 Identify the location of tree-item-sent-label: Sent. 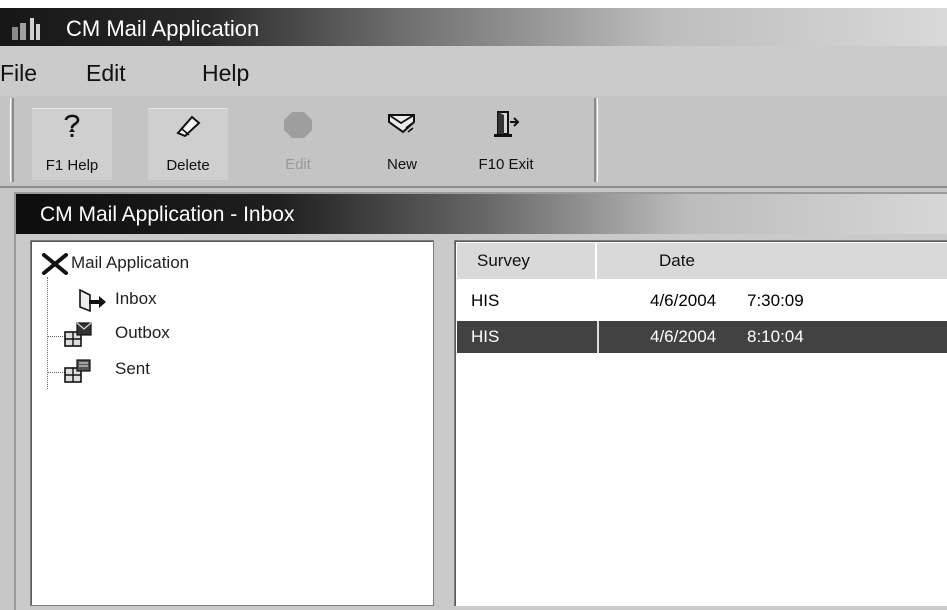
(132, 368).